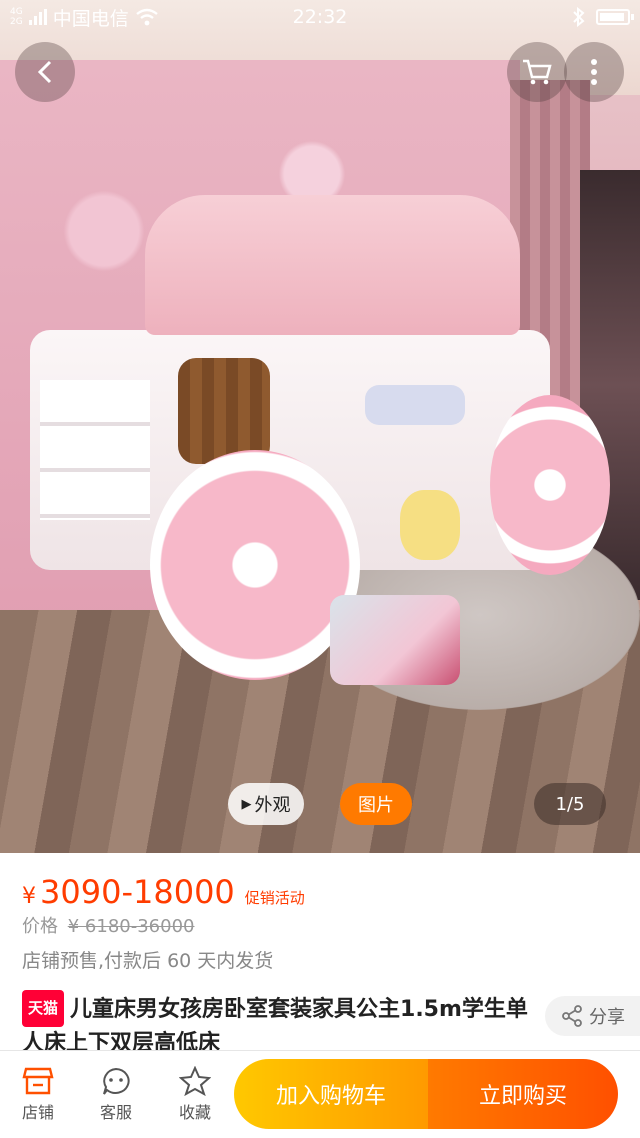  I want to click on presale-note: 店铺预售,付款后 60 天内发货, so click(148, 961).